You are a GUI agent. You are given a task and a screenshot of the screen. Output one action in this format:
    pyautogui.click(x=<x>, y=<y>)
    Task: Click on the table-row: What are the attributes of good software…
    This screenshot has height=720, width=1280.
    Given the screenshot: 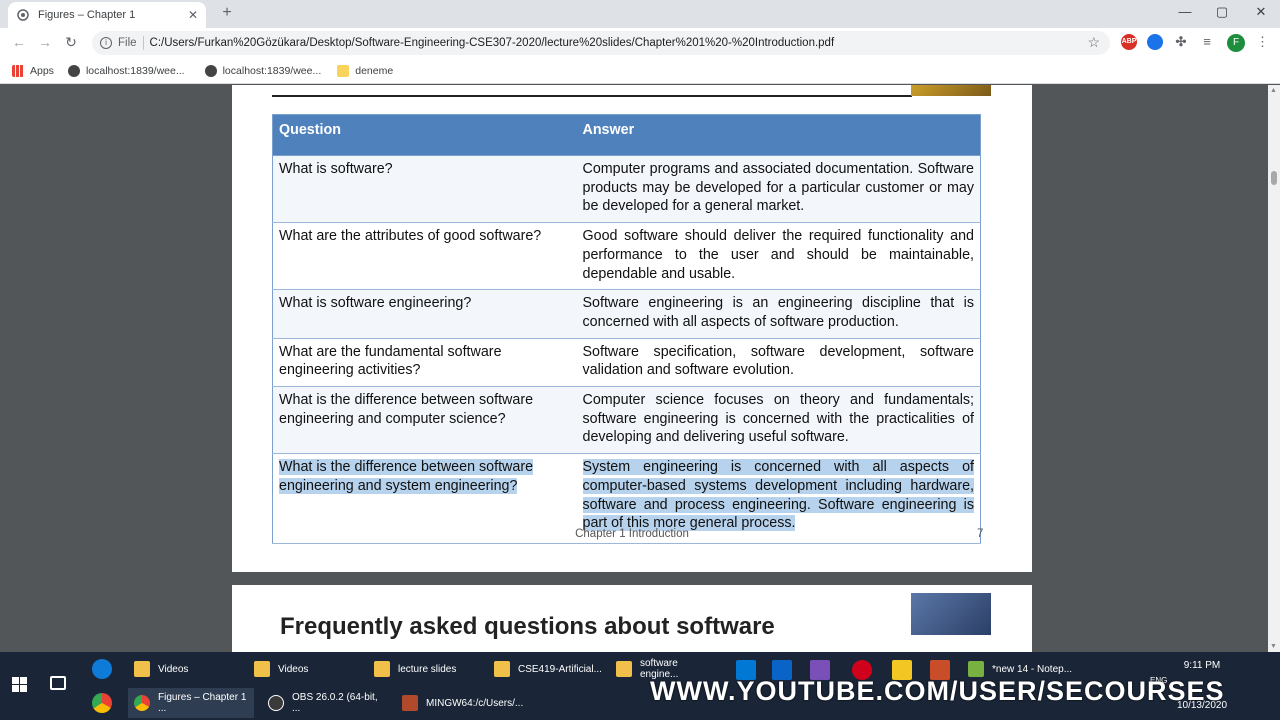 What is the action you would take?
    pyautogui.click(x=626, y=256)
    